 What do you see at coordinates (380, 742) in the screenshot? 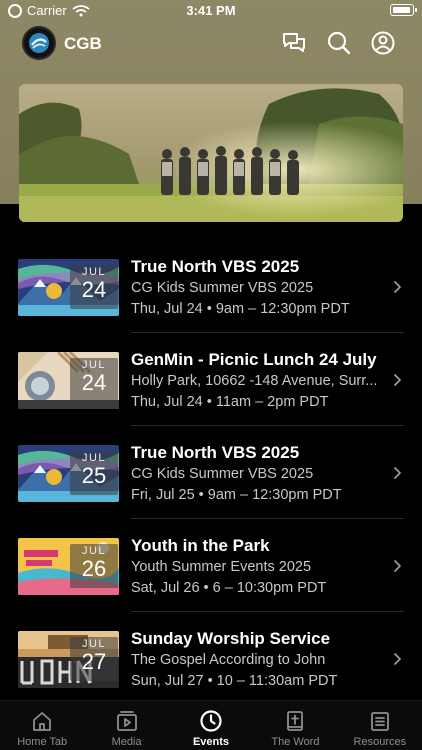
I see `tab-label: Resources` at bounding box center [380, 742].